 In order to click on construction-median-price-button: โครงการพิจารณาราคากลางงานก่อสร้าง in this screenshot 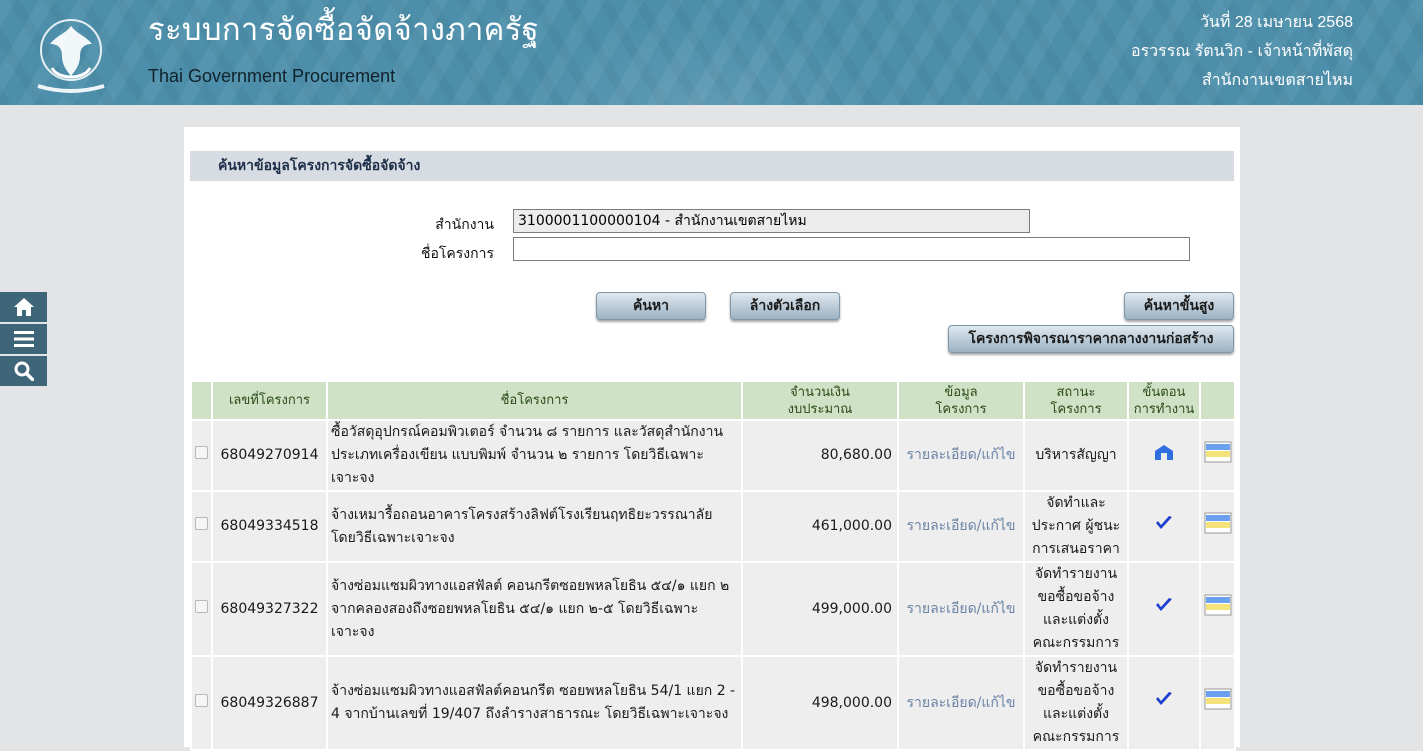, I will do `click(1091, 339)`.